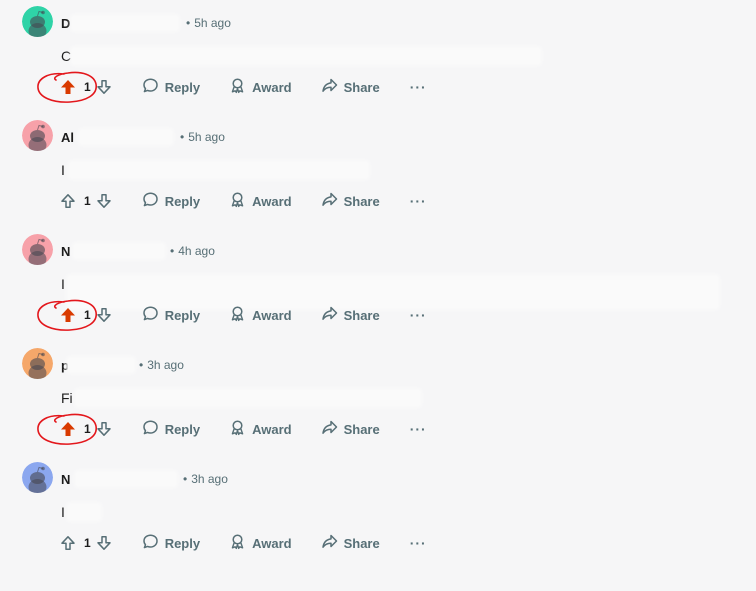  What do you see at coordinates (67, 398) in the screenshot?
I see `comment-body: Fi` at bounding box center [67, 398].